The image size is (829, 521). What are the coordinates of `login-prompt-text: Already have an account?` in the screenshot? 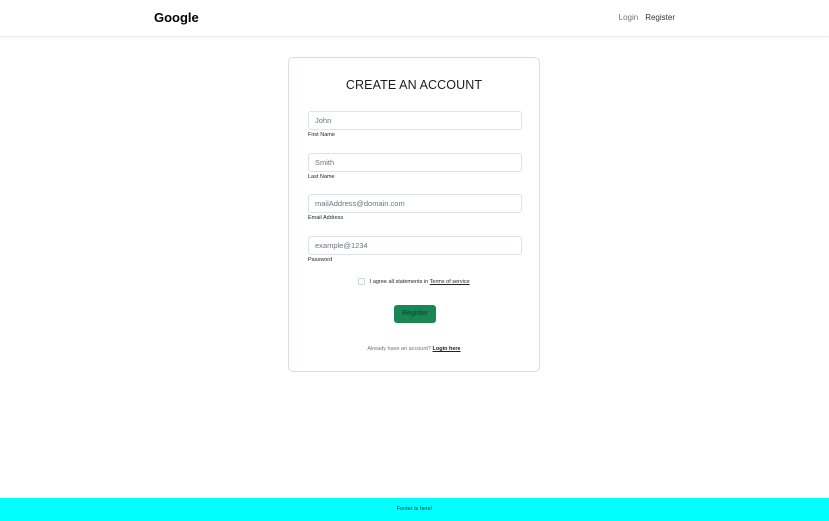 It's located at (399, 349).